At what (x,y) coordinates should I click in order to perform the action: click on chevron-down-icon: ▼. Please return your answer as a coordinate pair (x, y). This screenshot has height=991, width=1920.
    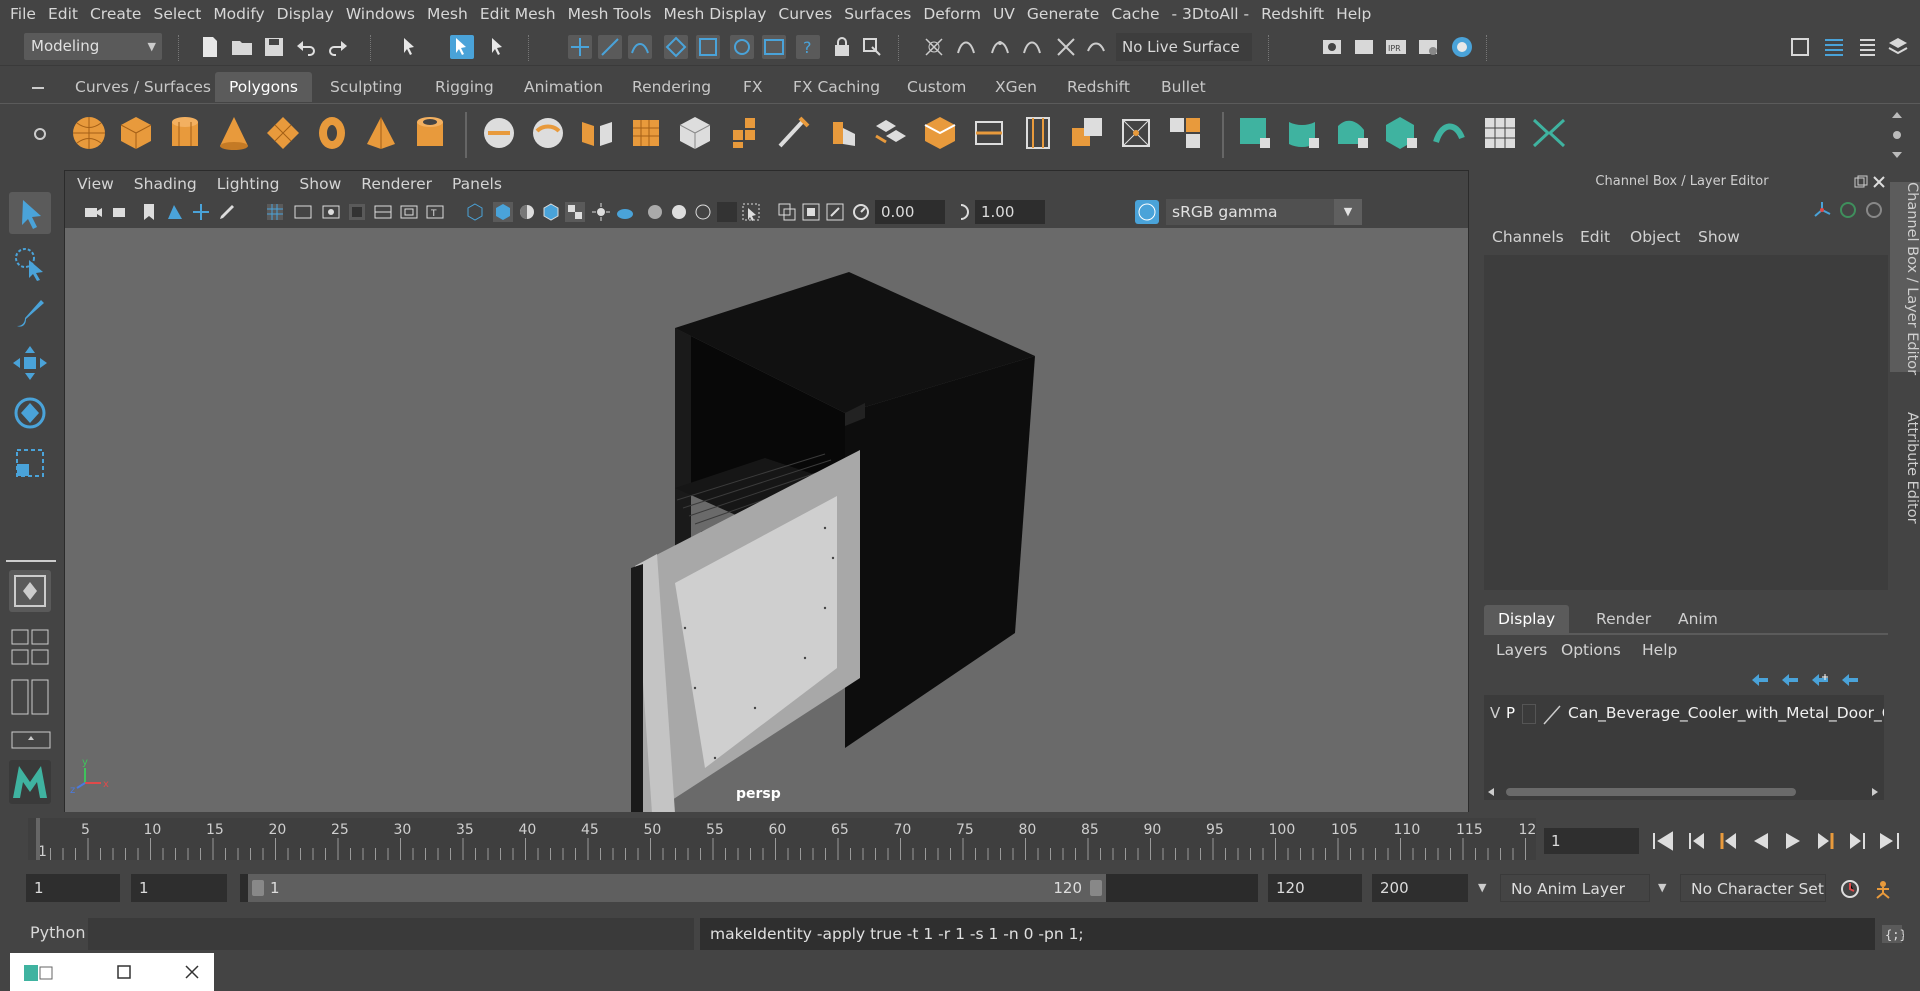
    Looking at the image, I should click on (1662, 888).